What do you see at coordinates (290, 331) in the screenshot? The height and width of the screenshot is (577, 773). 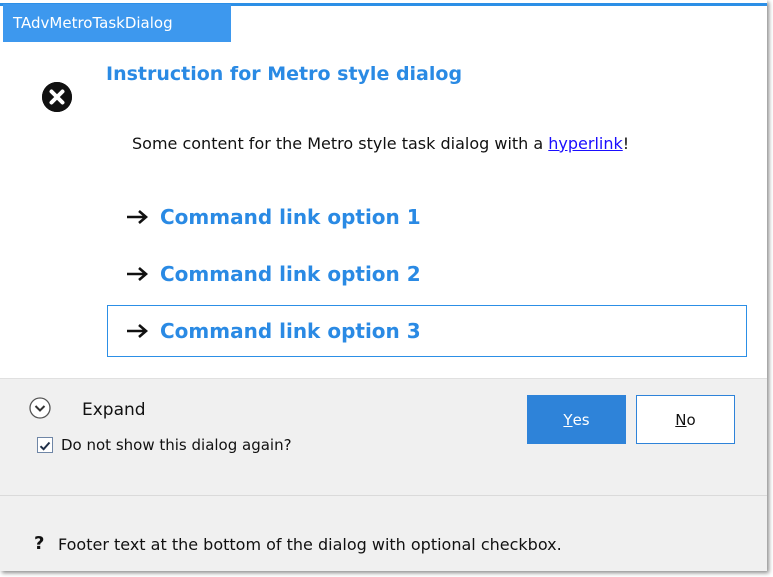 I see `command-link-label: Command link option 3` at bounding box center [290, 331].